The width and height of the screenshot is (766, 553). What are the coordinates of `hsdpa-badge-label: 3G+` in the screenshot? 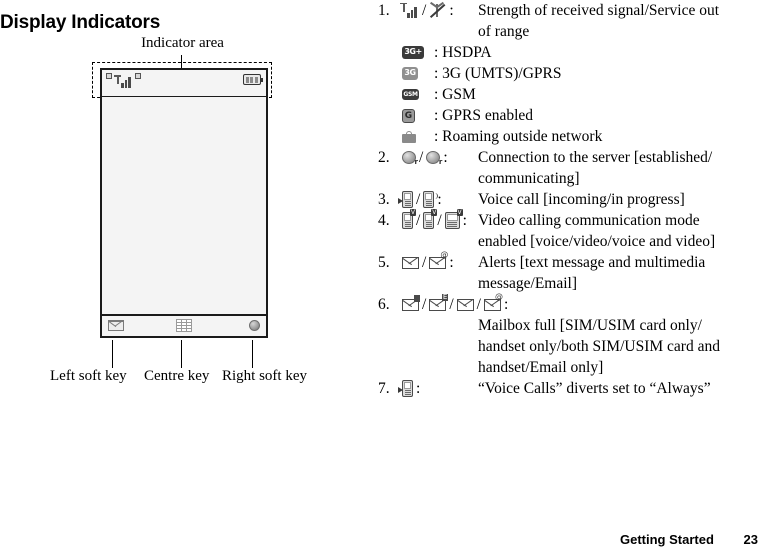 It's located at (413, 52).